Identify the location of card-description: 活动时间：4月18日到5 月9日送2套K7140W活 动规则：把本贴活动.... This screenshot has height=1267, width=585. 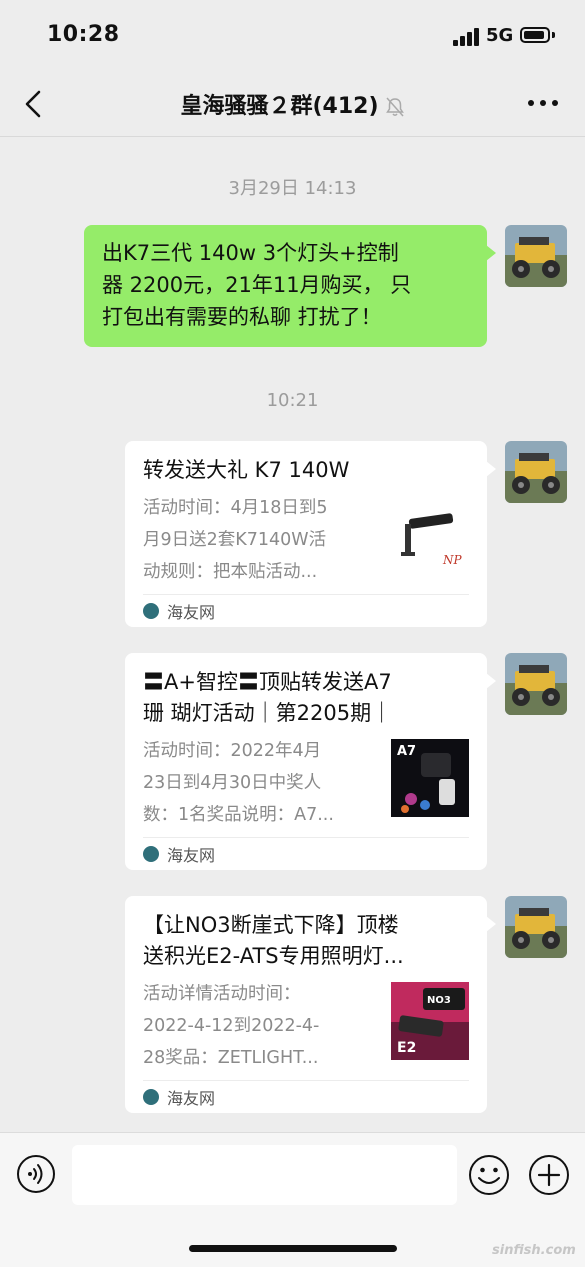
(259, 540).